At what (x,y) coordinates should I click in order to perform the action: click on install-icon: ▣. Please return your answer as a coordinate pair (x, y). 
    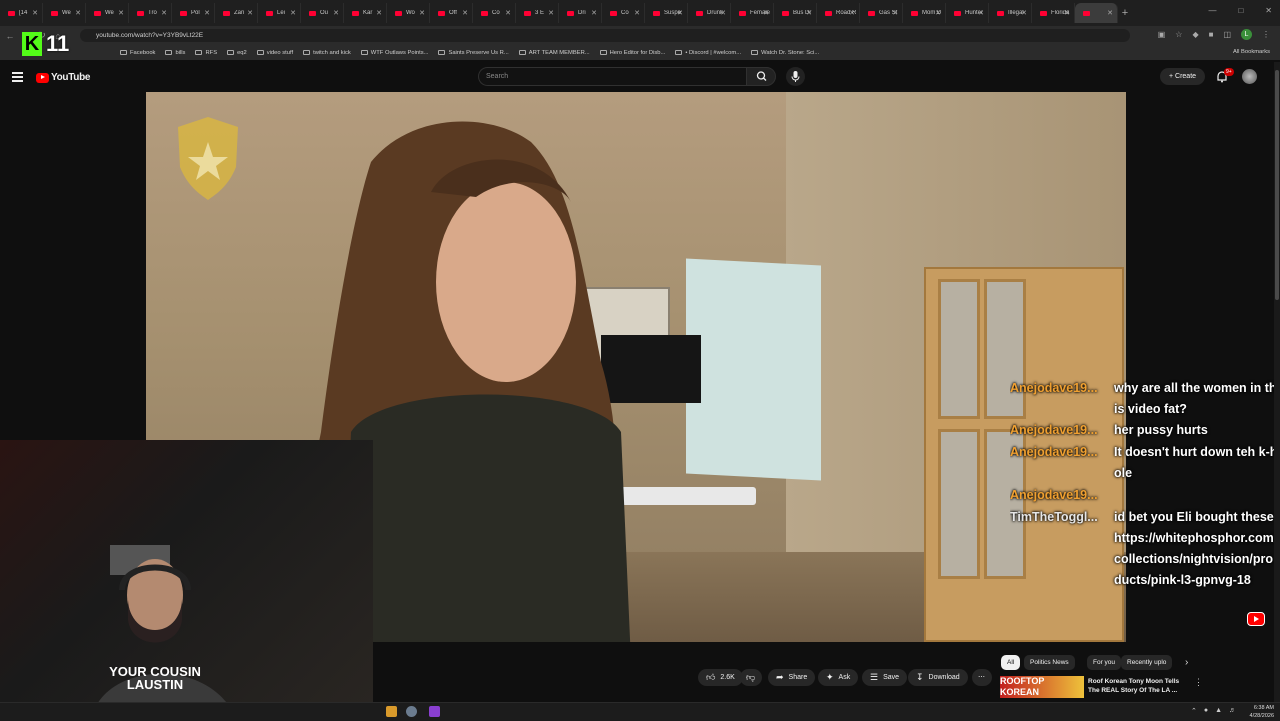
    Looking at the image, I should click on (1162, 34).